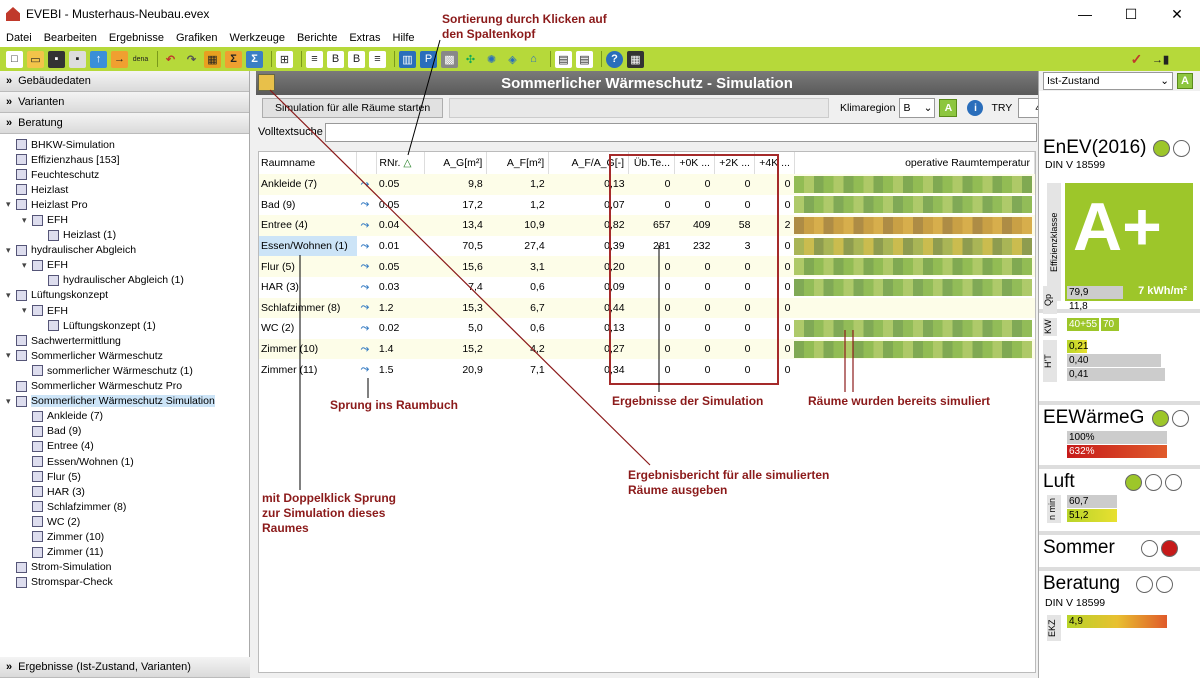 The height and width of the screenshot is (678, 1200). What do you see at coordinates (1050, 361) in the screenshot?
I see `ht-label: H'T` at bounding box center [1050, 361].